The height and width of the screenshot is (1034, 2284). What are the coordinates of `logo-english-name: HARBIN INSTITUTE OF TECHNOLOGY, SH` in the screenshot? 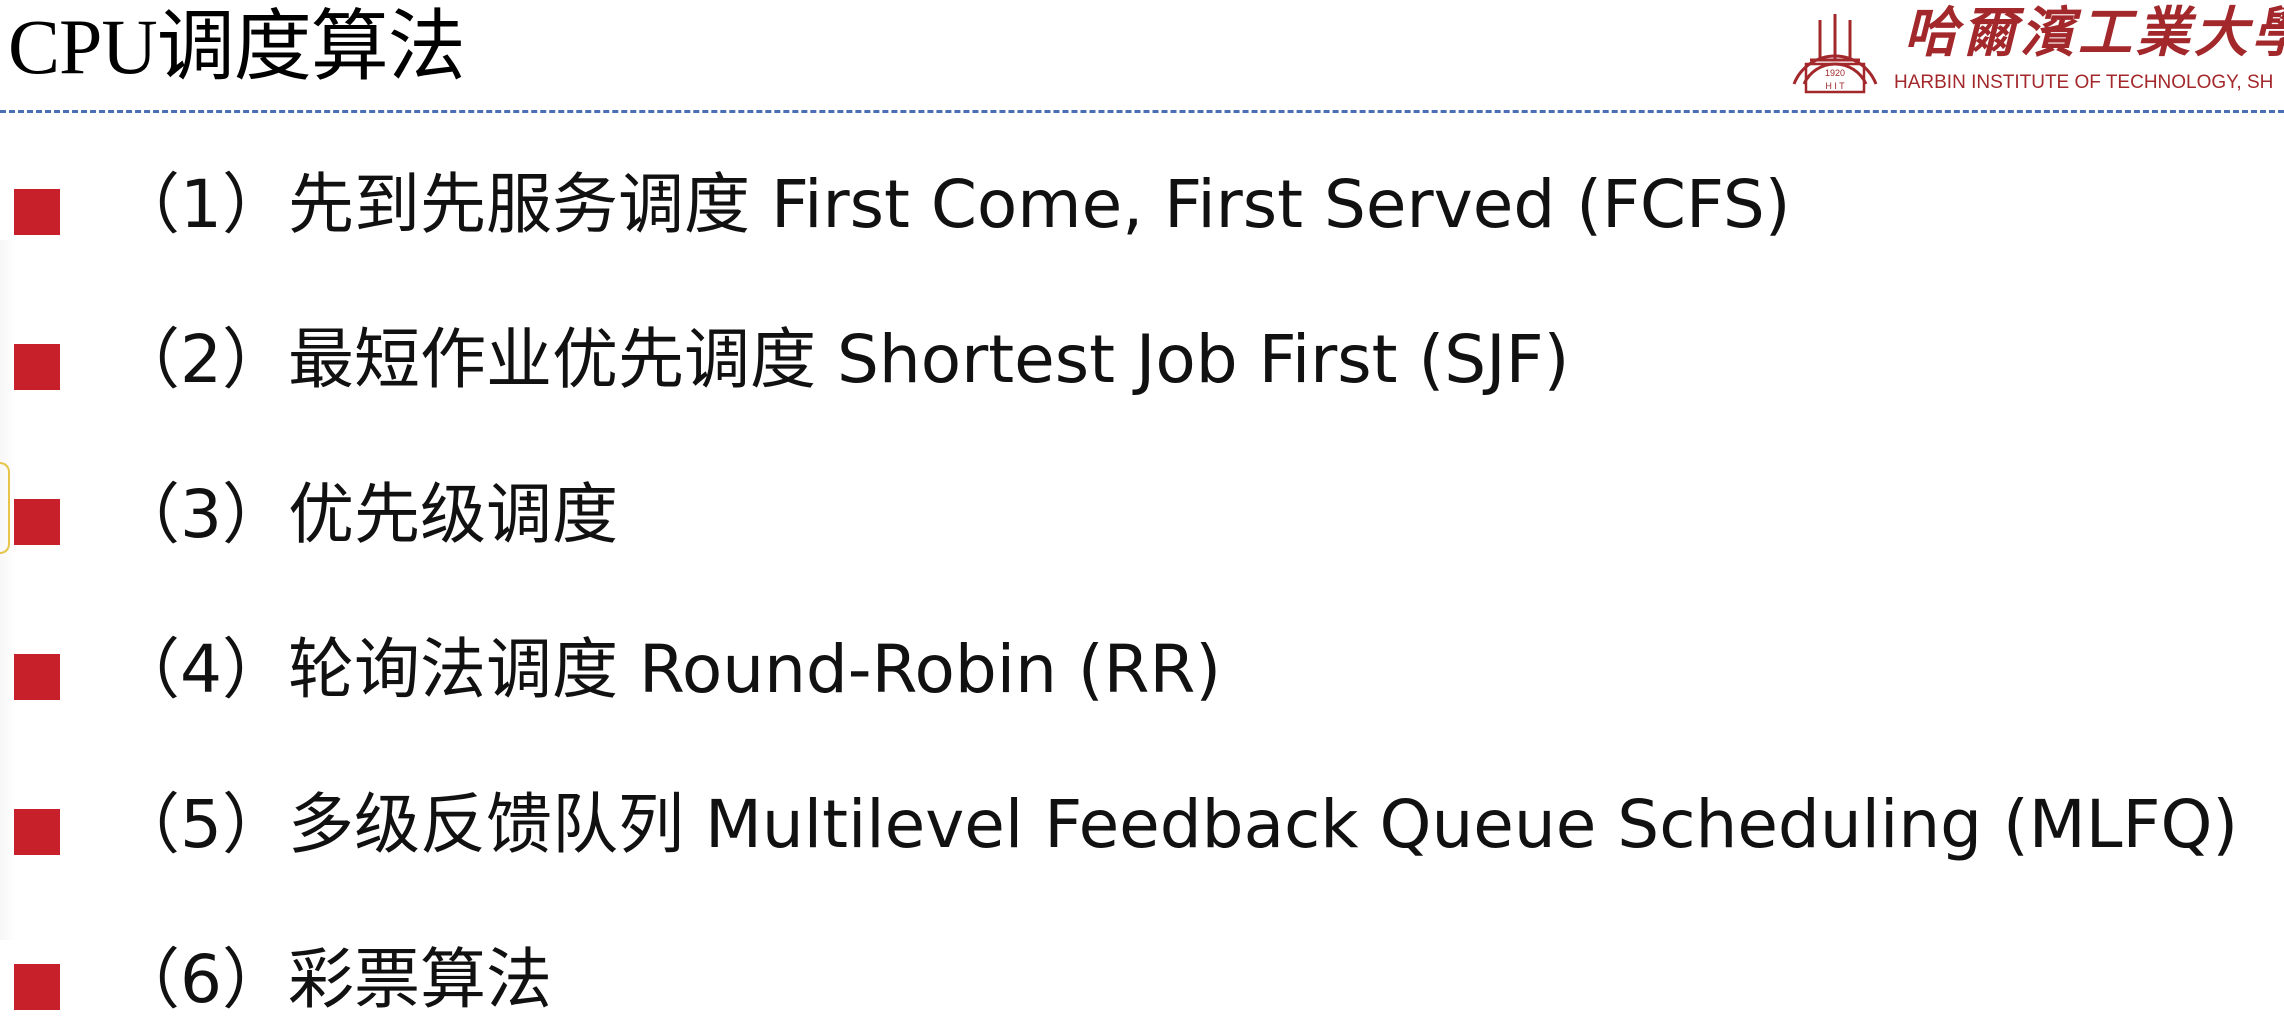 It's located at (2084, 82).